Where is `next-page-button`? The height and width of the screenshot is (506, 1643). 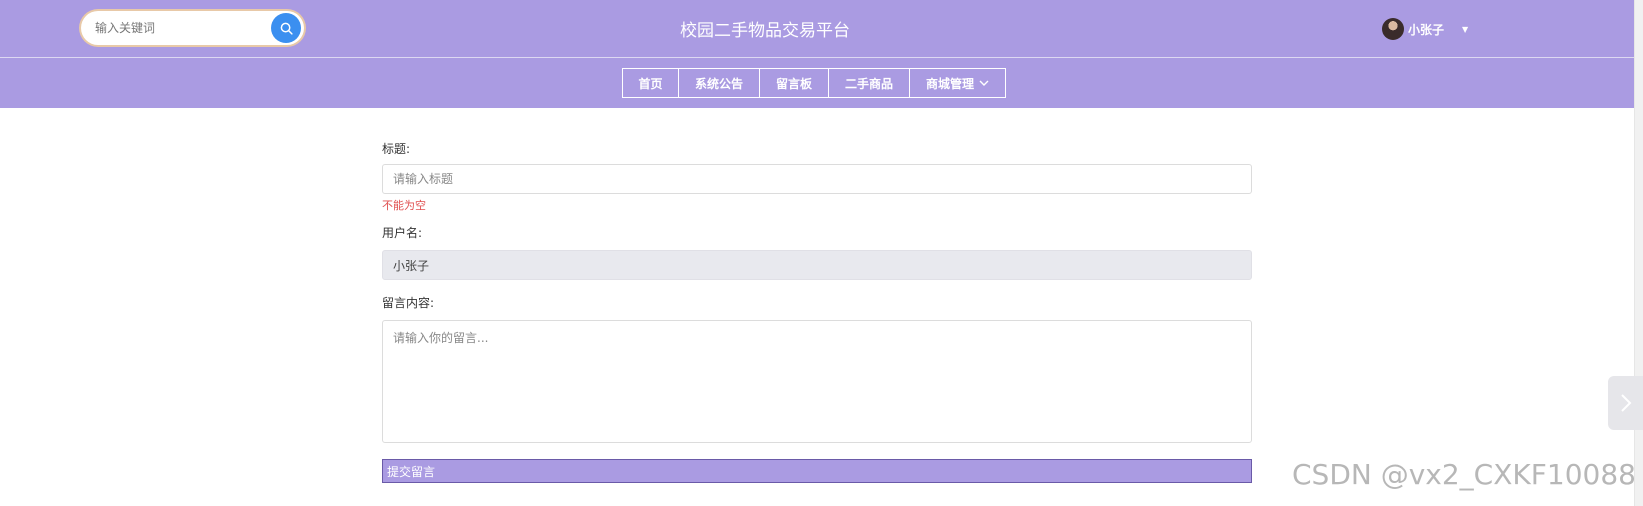 next-page-button is located at coordinates (1625, 403).